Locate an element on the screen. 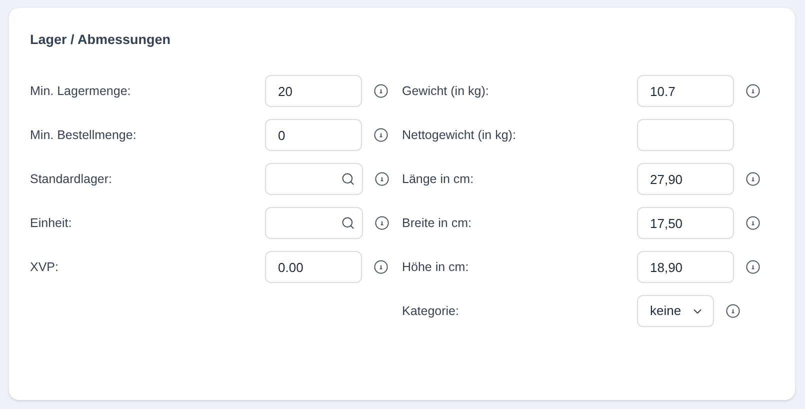 The width and height of the screenshot is (805, 409). input-field: 0 is located at coordinates (313, 135).